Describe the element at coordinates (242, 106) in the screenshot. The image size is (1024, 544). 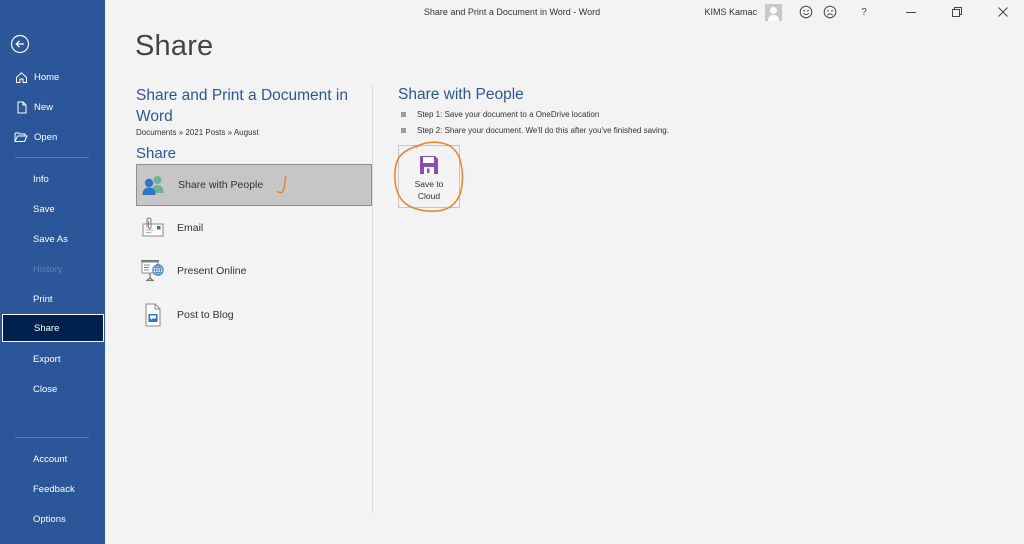
I see `document-title: Share and Print a Document in Word` at that location.